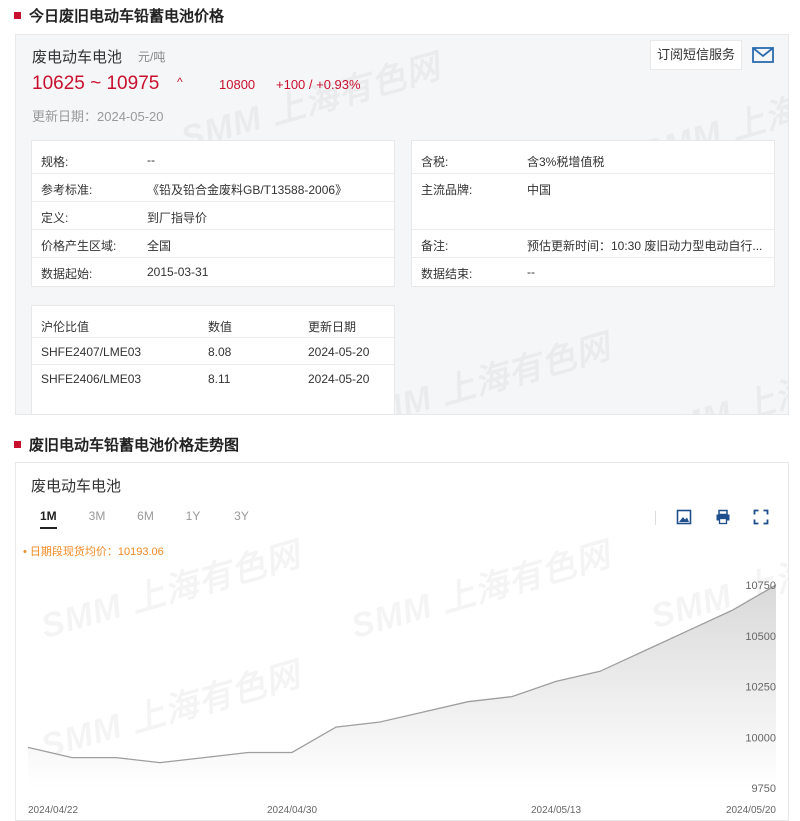 The image size is (800, 821). What do you see at coordinates (67, 190) in the screenshot?
I see `spec-key: 参考标准:` at bounding box center [67, 190].